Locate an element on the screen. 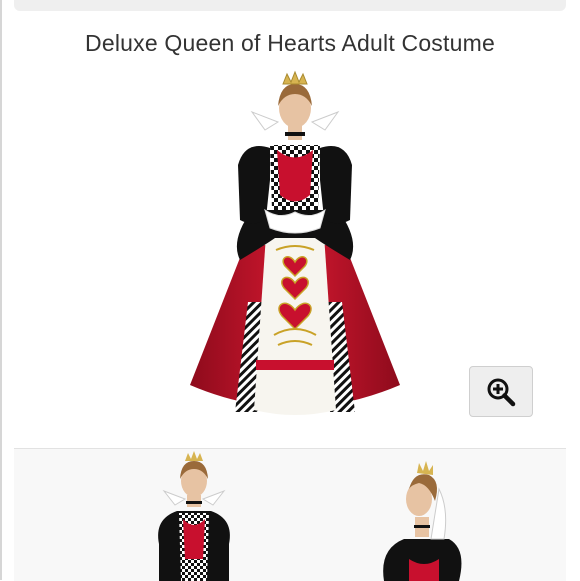  product-title: Deluxe Queen of Hearts Adult Costume is located at coordinates (290, 43).